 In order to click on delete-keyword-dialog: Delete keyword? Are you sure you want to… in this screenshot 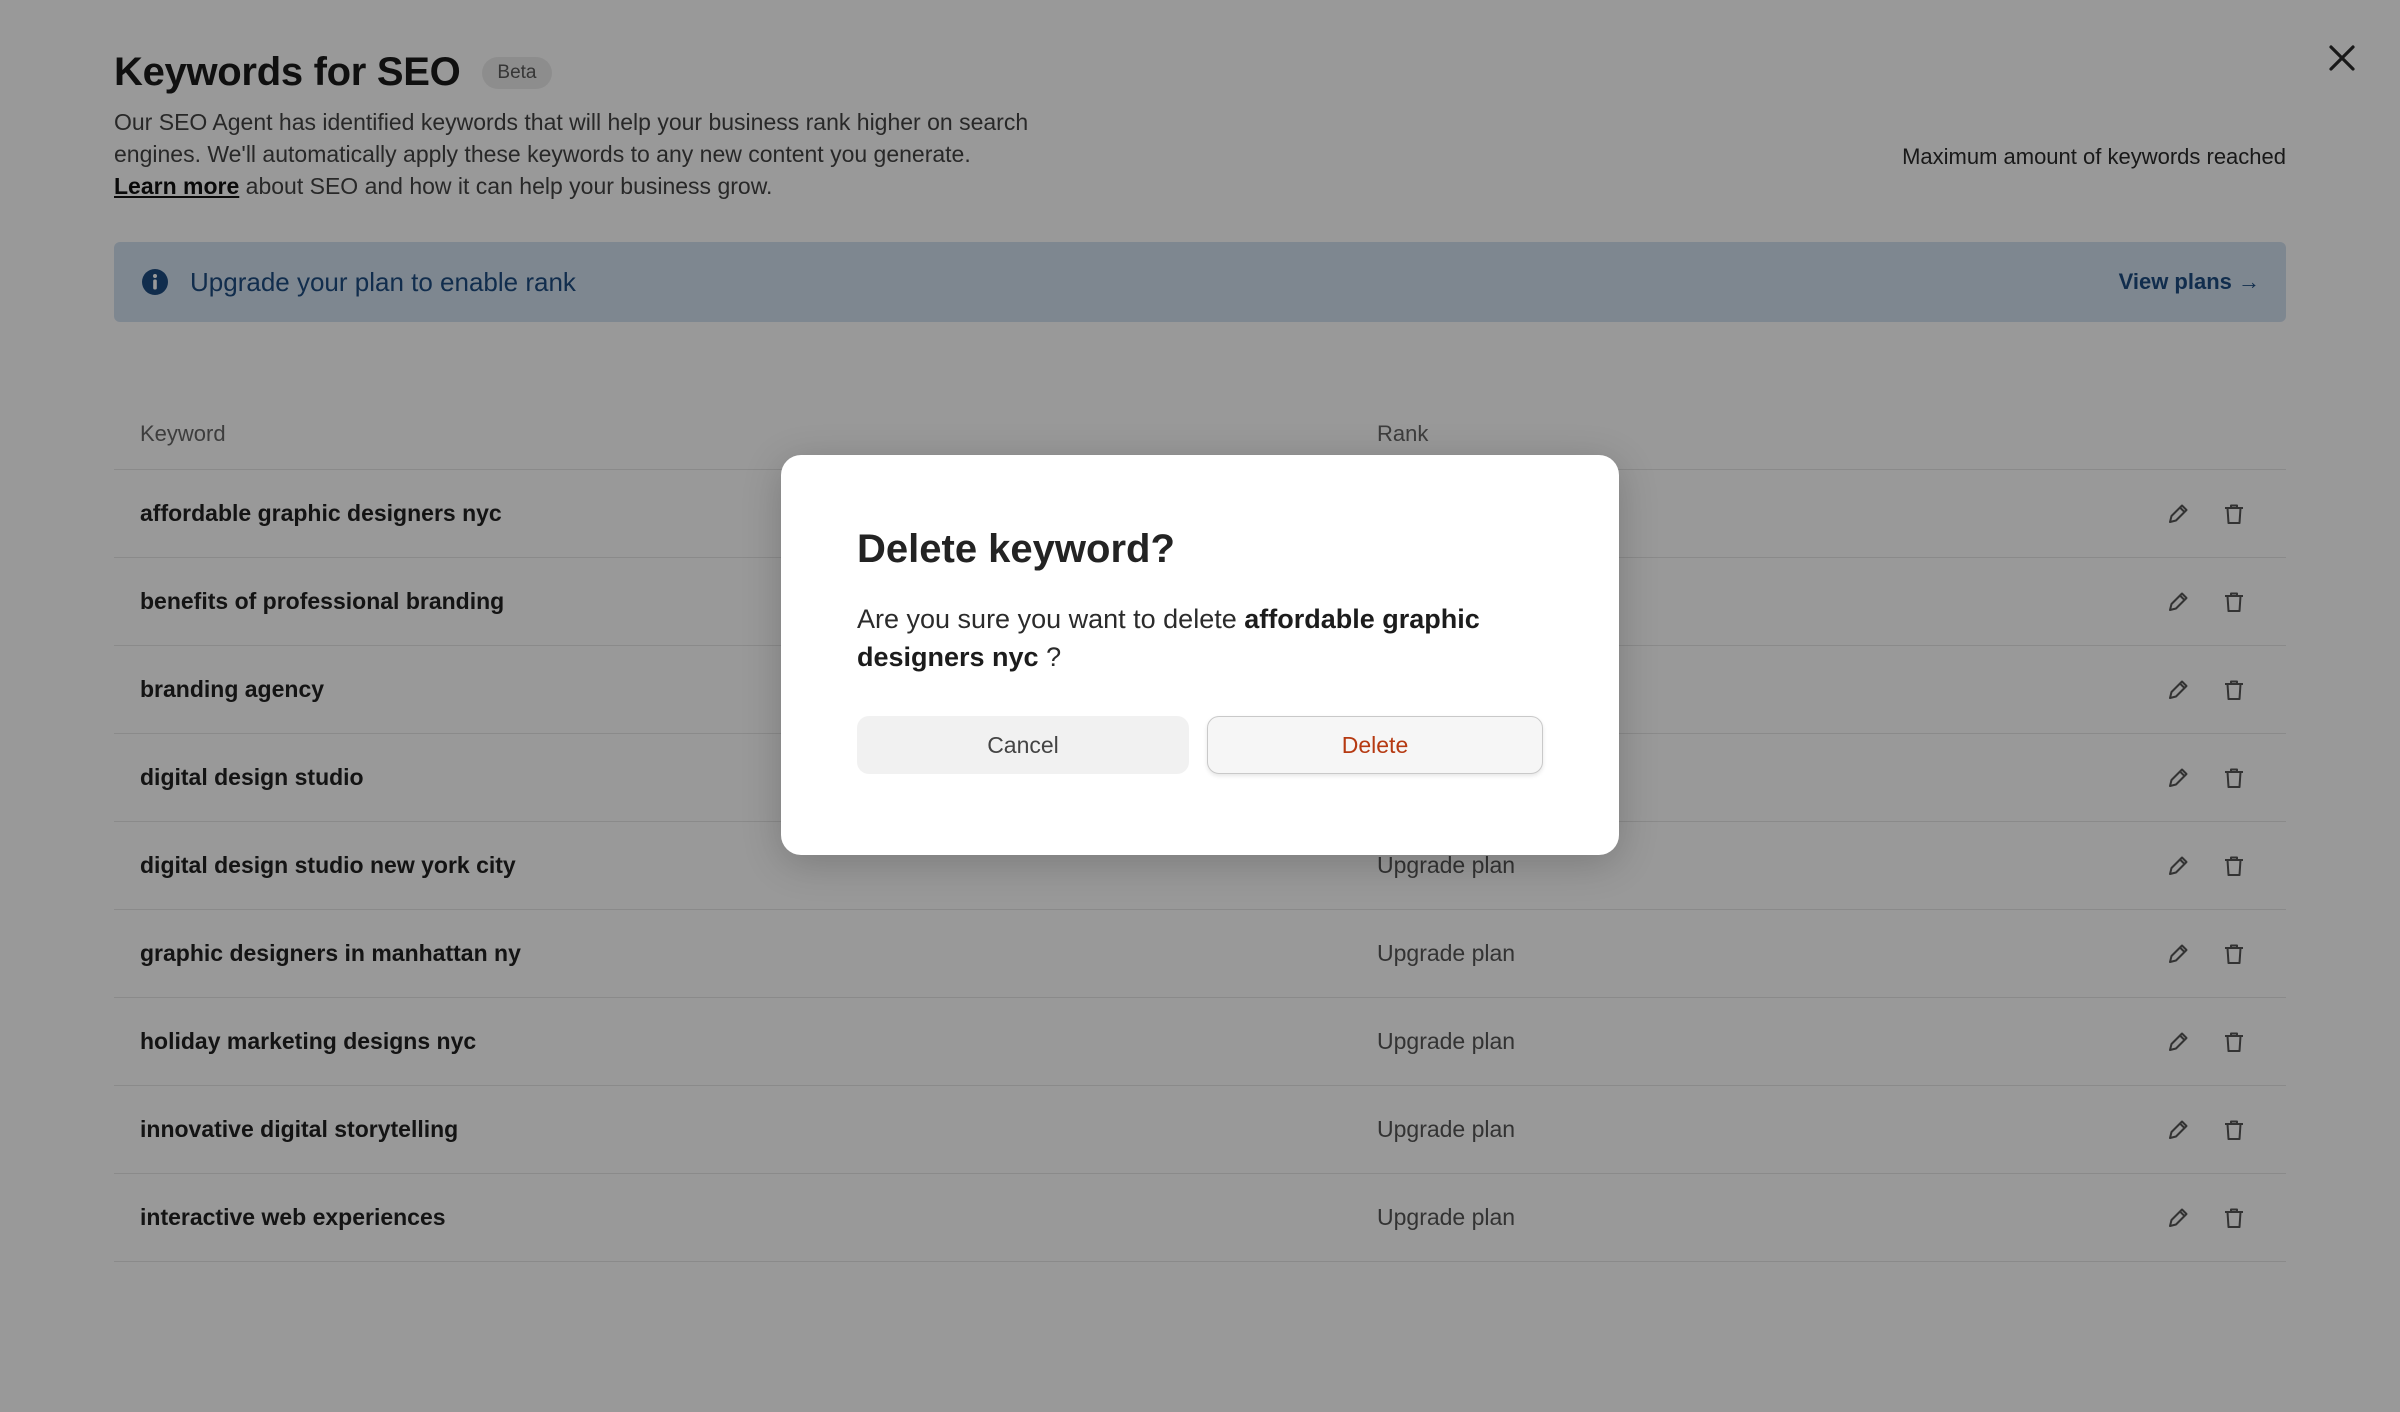, I will do `click(1200, 655)`.